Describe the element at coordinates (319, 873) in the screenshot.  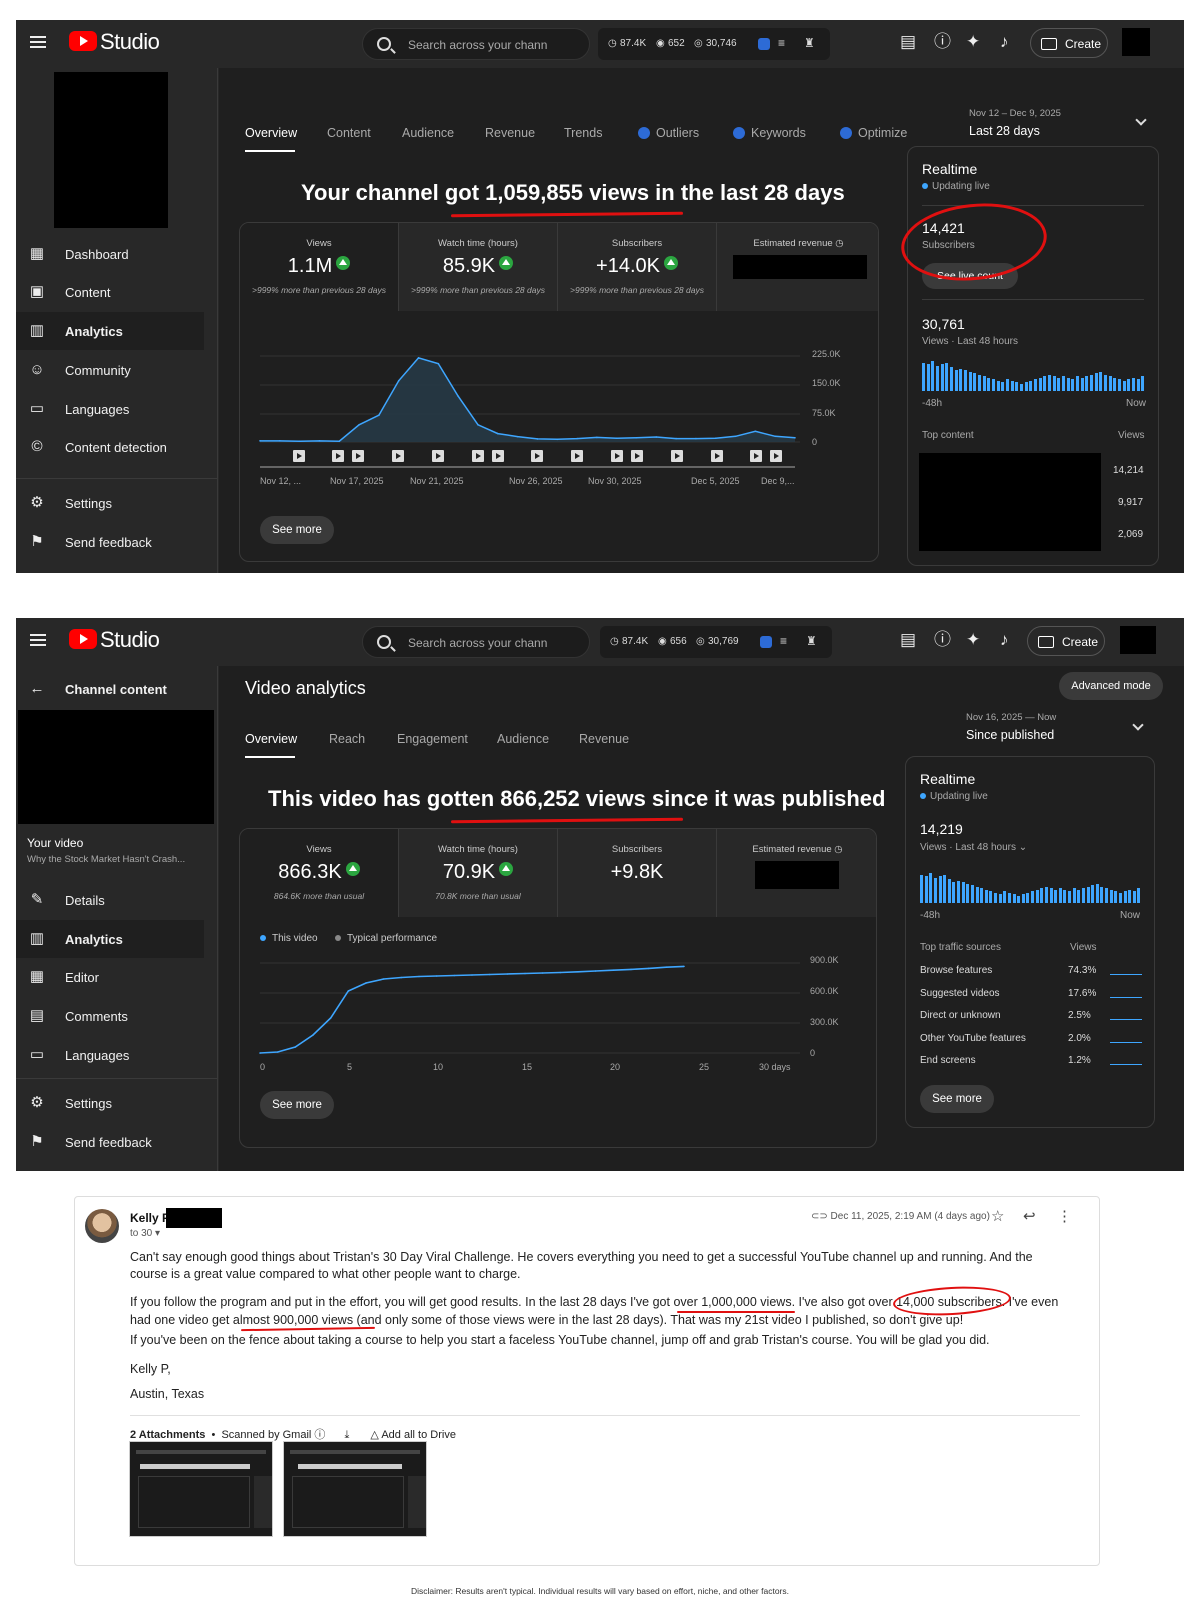
I see `metric-views: Views 866.3K 864.6K more than usual` at that location.